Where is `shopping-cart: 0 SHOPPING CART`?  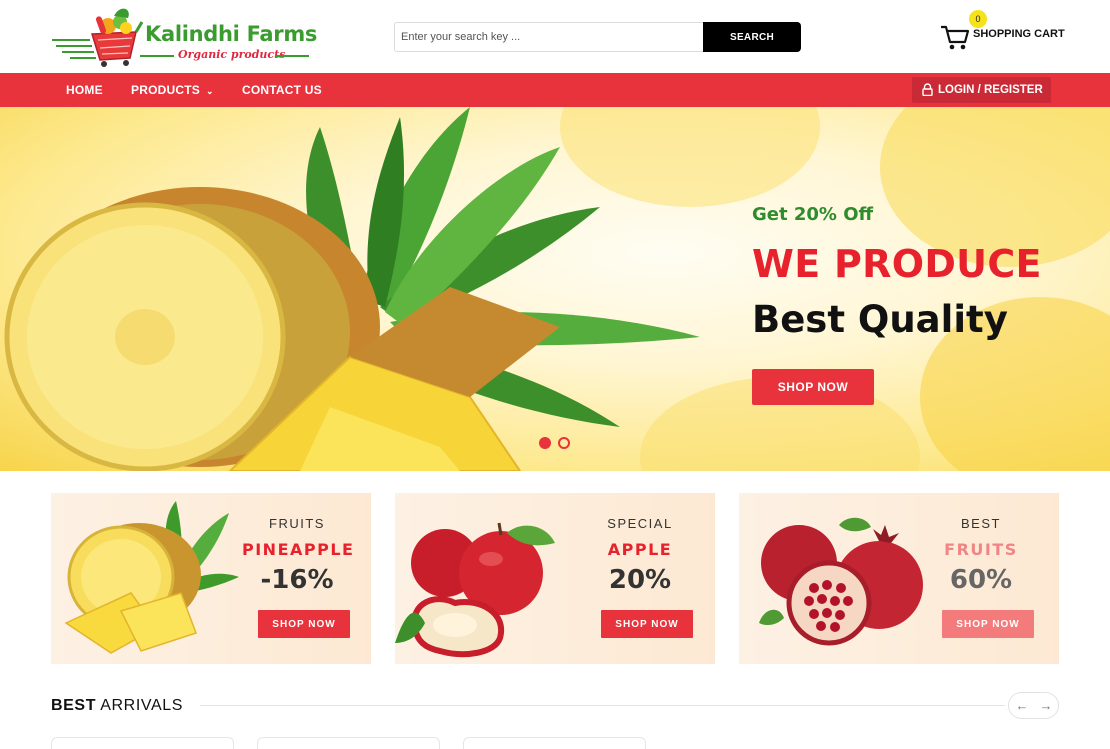 shopping-cart: 0 SHOPPING CART is located at coordinates (1005, 32).